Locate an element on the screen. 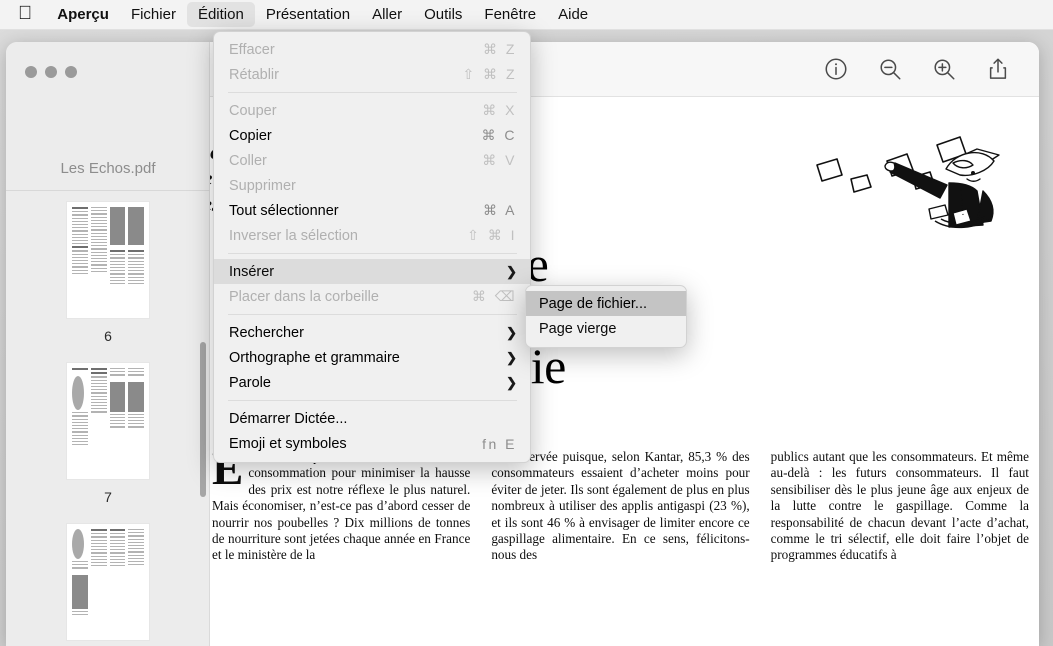 The height and width of the screenshot is (646, 1053). menubar-item-fichier: Fichier is located at coordinates (153, 14).